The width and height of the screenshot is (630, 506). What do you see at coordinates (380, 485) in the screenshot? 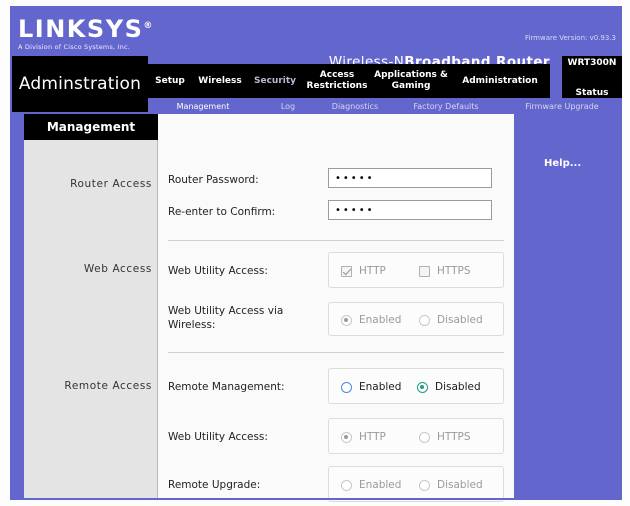
I see `remote-upgrade-enabled-label: Enabled` at bounding box center [380, 485].